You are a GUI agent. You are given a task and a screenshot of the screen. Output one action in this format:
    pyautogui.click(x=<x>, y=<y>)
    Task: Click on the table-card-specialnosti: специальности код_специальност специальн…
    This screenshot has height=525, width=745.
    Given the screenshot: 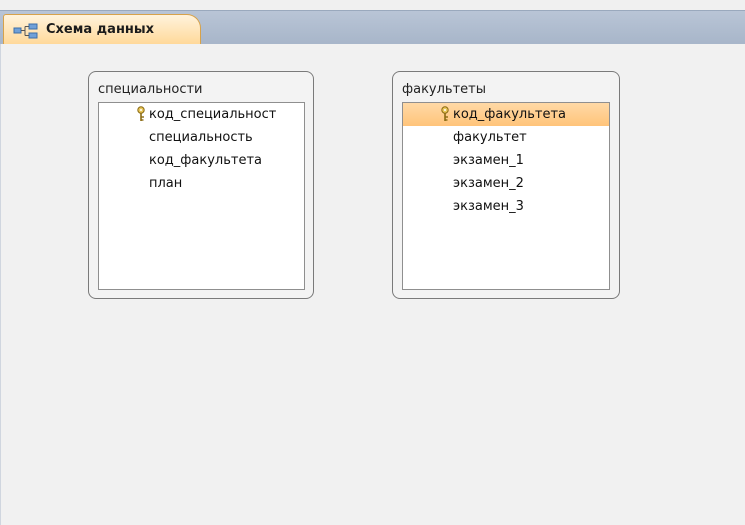 What is the action you would take?
    pyautogui.click(x=201, y=185)
    